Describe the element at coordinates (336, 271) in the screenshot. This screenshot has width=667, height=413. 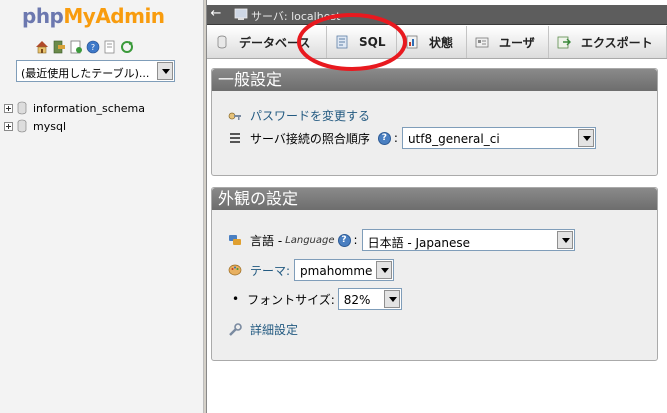
I see `theme-value: pmahomme` at that location.